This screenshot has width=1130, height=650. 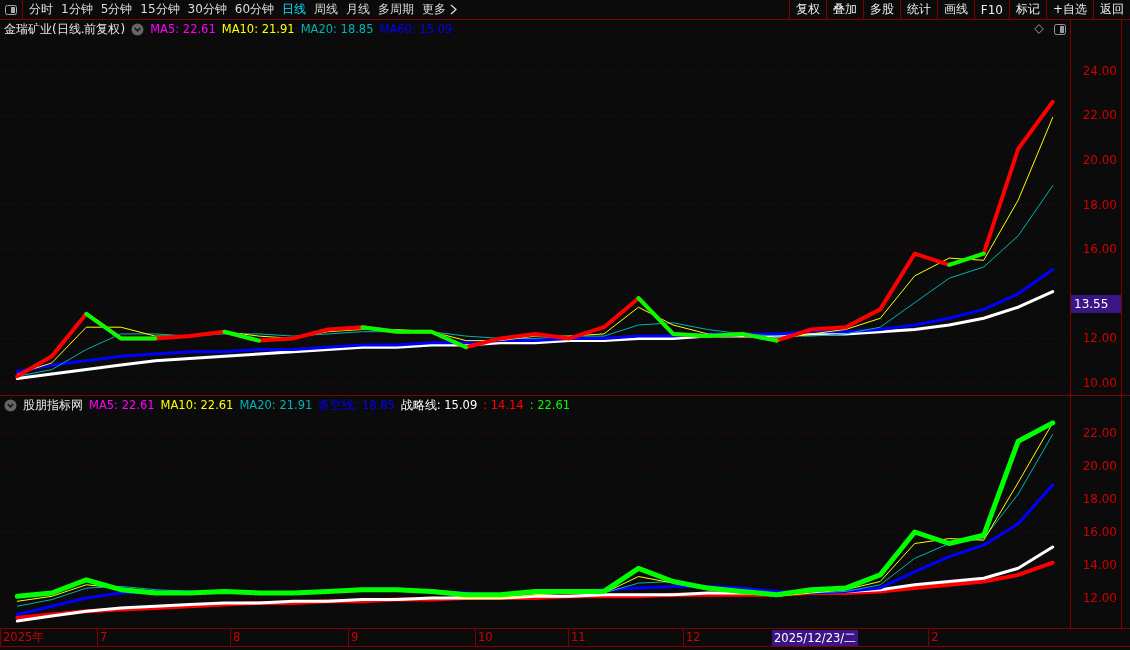 I want to click on legend-value: 战略线: 15.09, so click(x=439, y=405).